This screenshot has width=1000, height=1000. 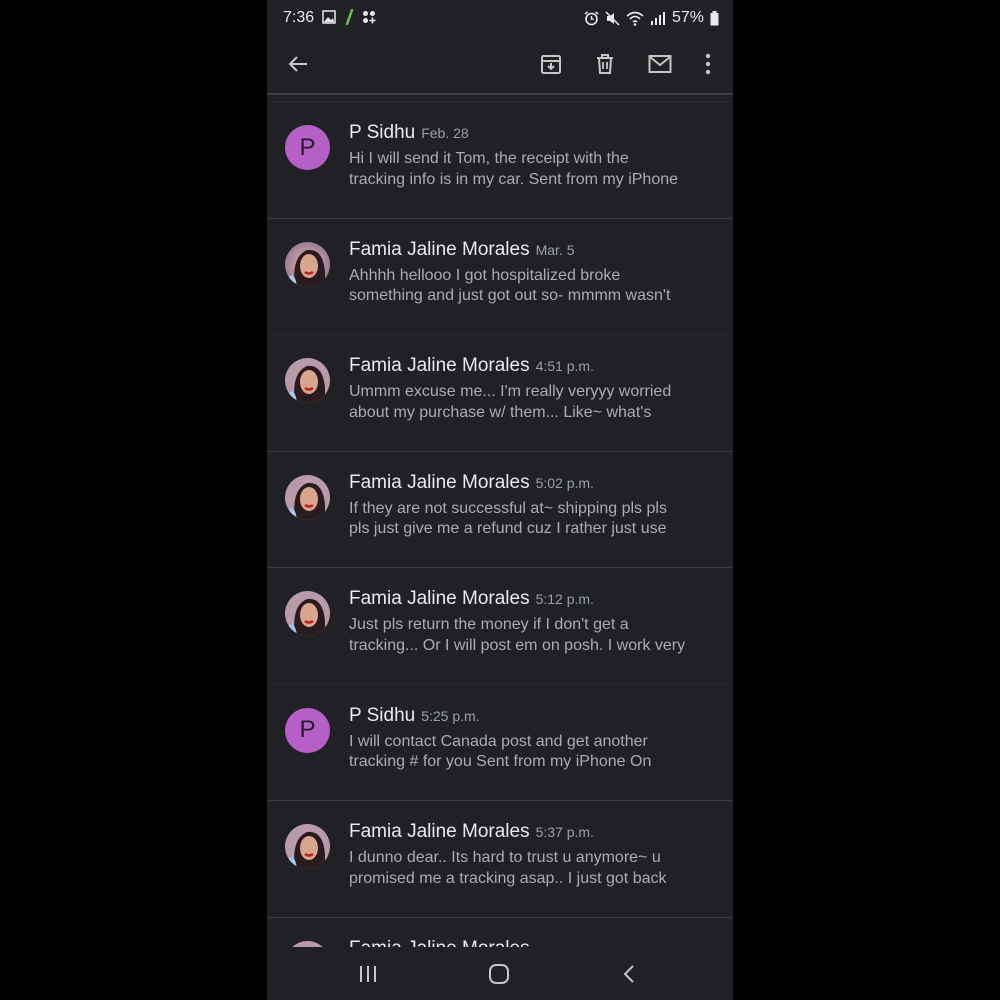 I want to click on image-icon, so click(x=329, y=17).